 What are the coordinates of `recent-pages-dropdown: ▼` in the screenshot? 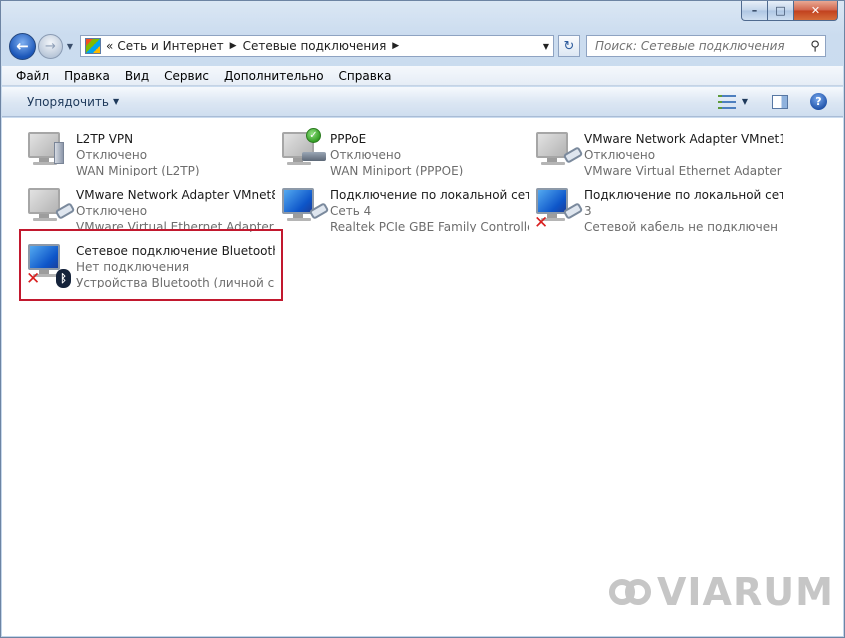 It's located at (70, 46).